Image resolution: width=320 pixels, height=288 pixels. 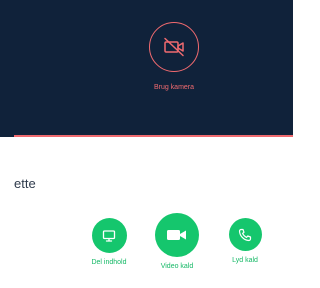 I want to click on use-camera-button, so click(x=174, y=47).